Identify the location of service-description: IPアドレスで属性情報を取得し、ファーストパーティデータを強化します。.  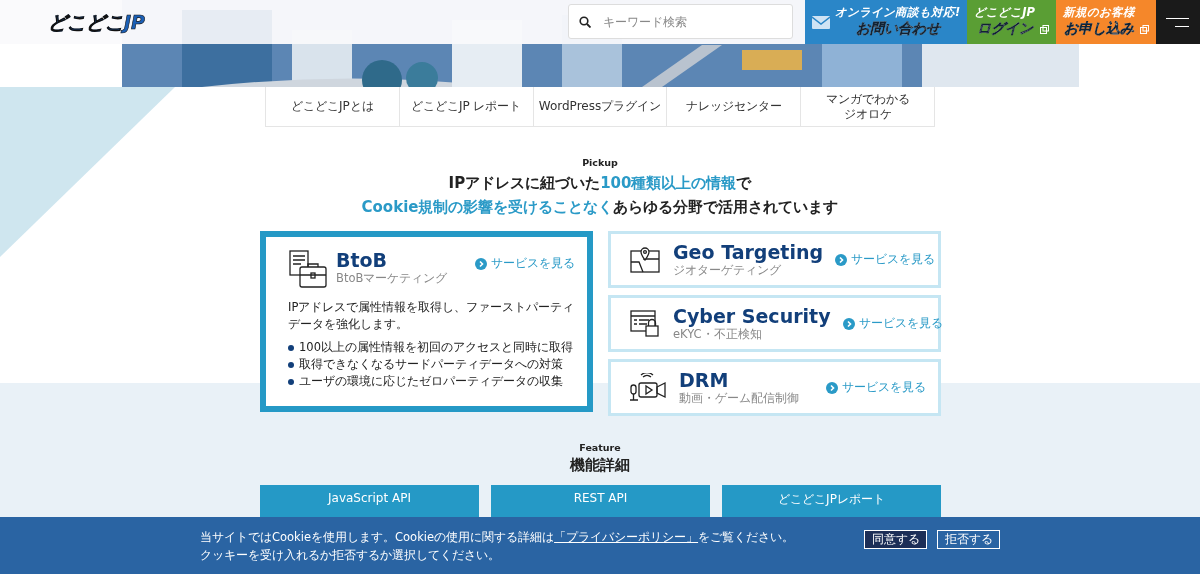
(431, 316).